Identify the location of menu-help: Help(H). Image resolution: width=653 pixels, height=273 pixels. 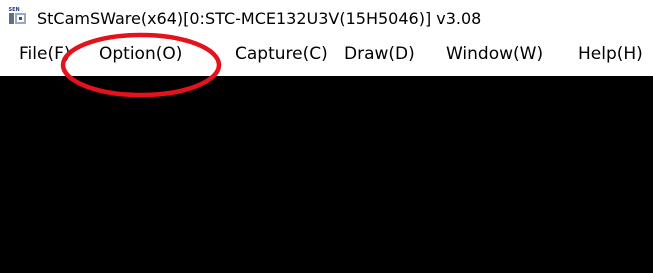
(610, 54).